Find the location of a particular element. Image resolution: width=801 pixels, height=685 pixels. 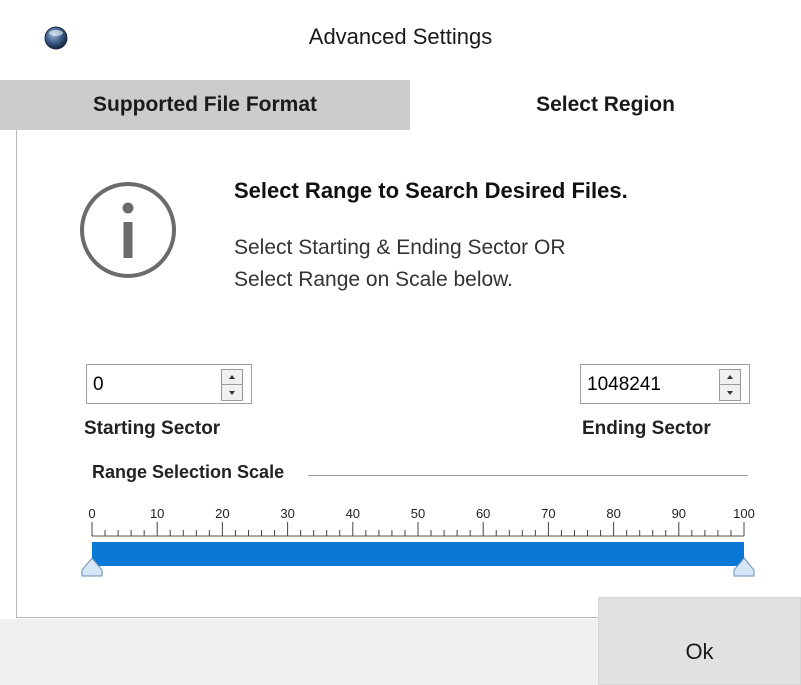

ending-sector-spin-buttons is located at coordinates (730, 385).